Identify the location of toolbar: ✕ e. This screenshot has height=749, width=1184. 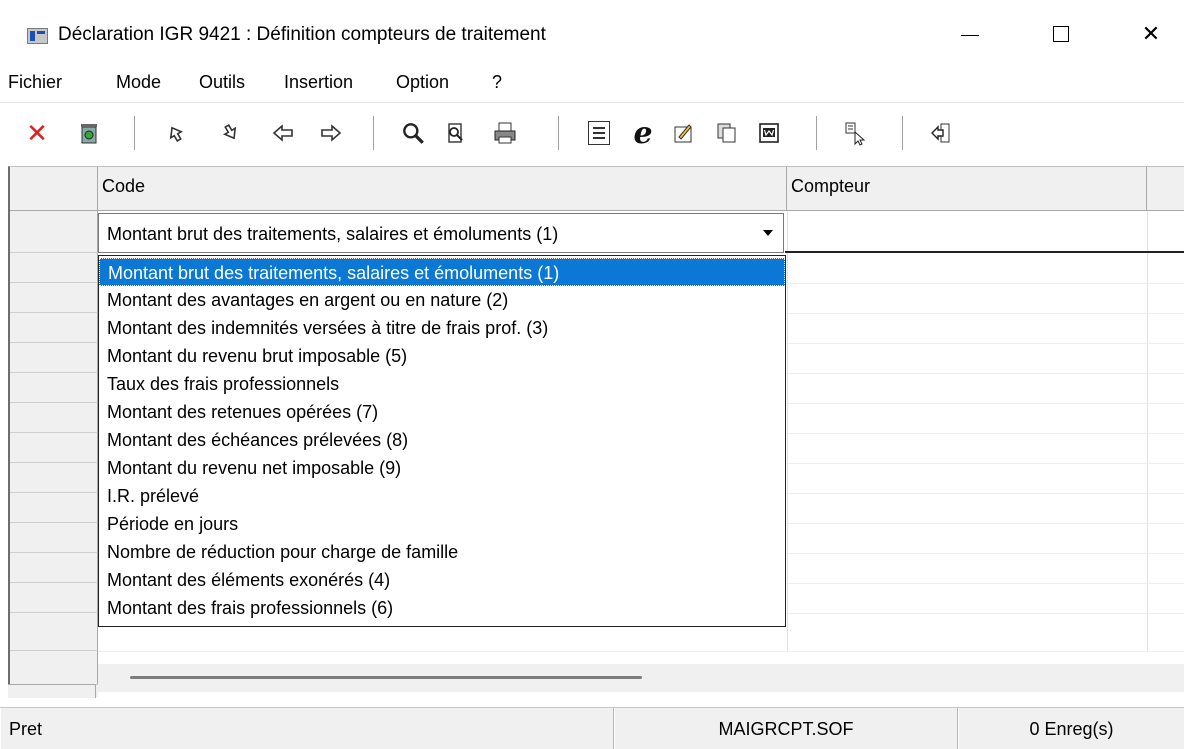
(592, 132).